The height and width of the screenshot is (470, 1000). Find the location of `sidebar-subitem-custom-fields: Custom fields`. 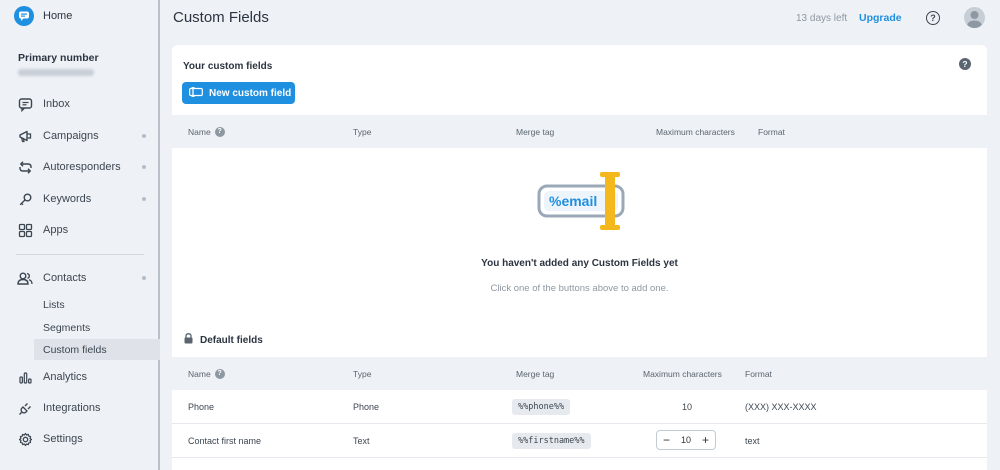

sidebar-subitem-custom-fields: Custom fields is located at coordinates (97, 349).